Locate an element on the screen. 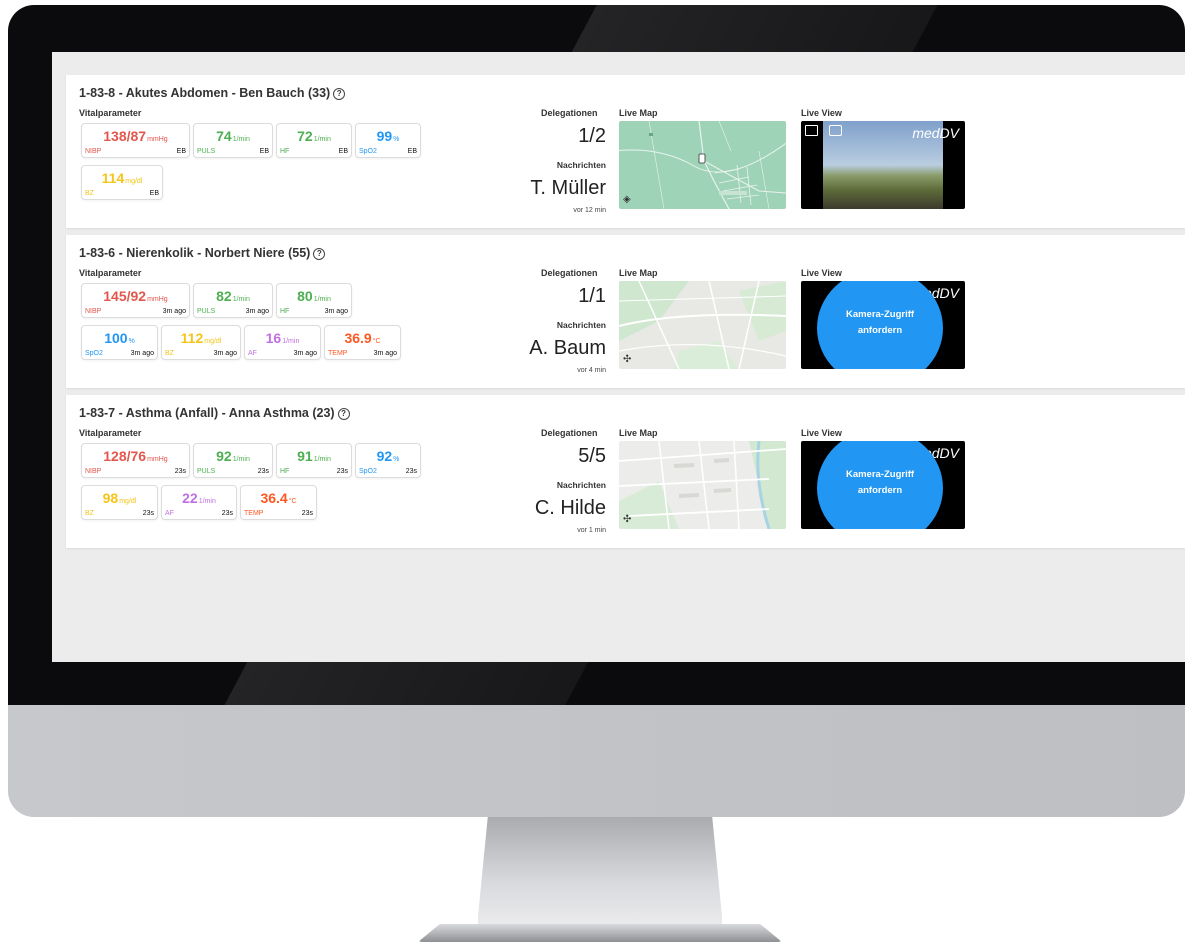  vital-puls: 921/min PULS 23s is located at coordinates (233, 460).